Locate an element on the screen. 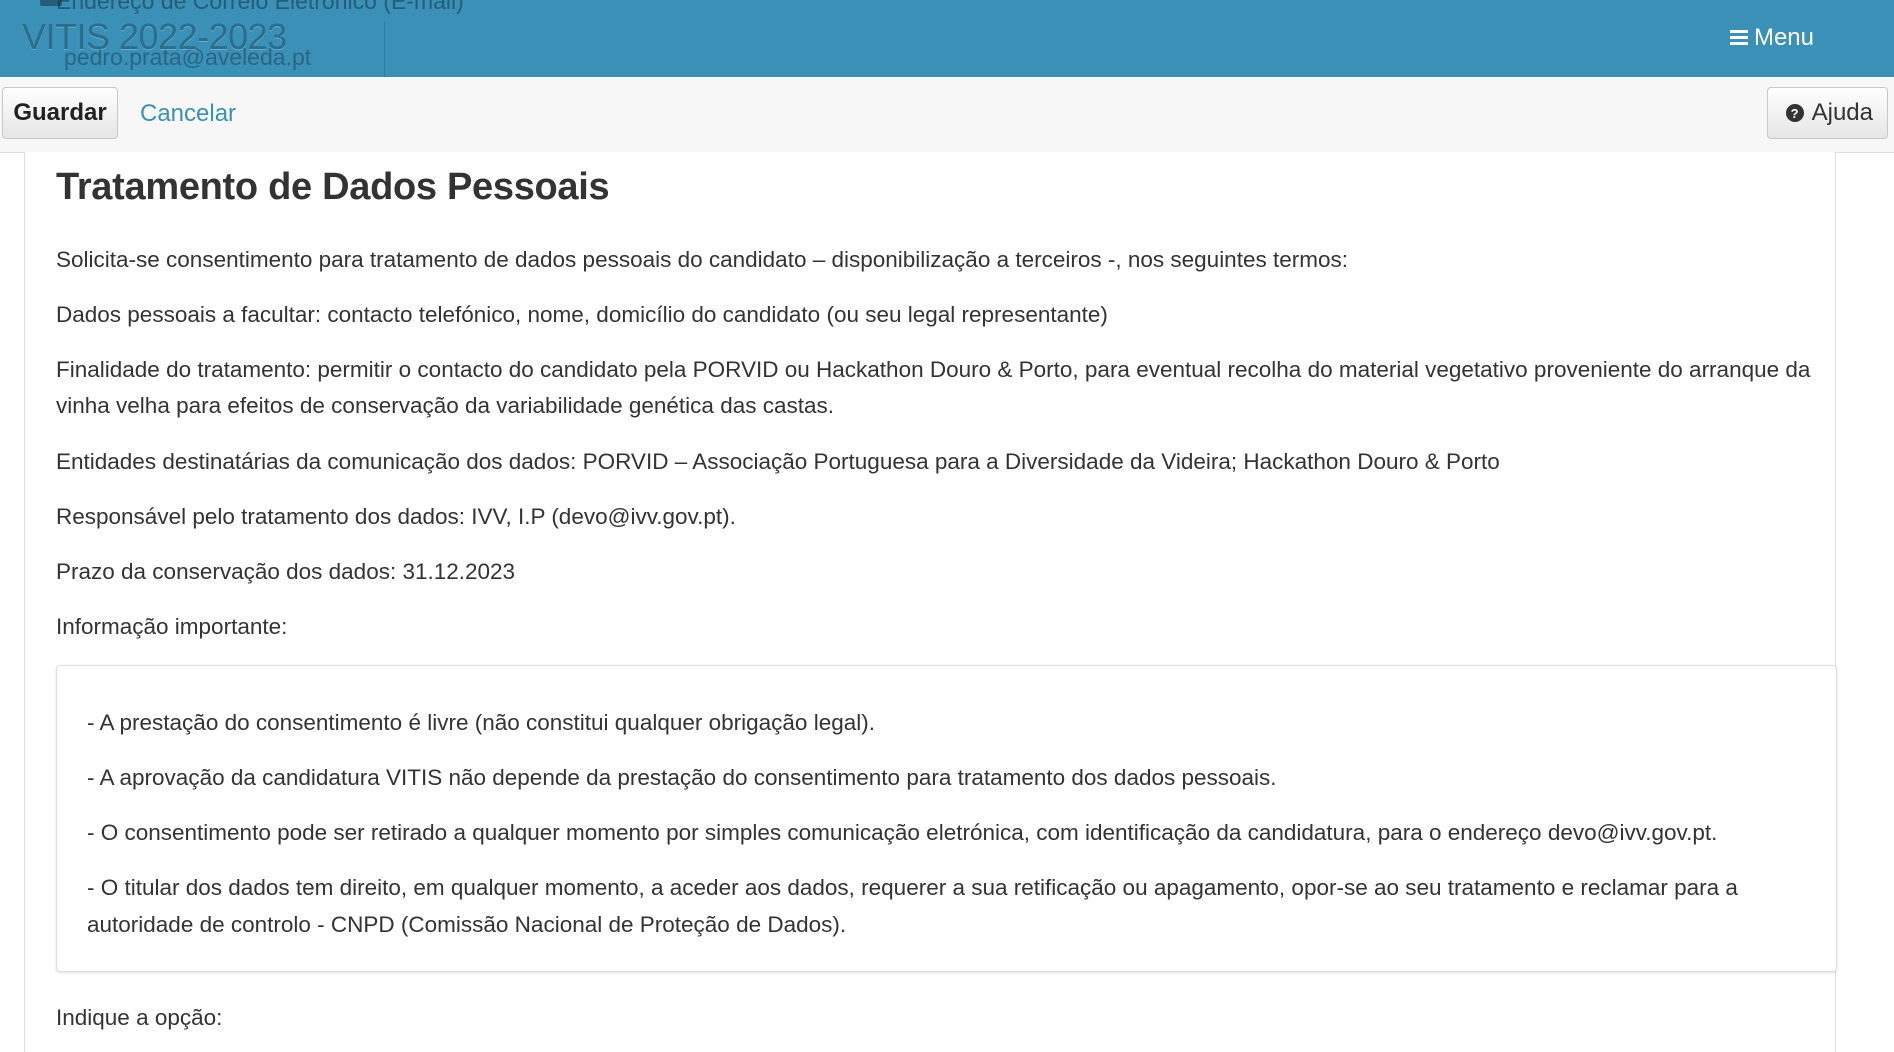  save-button: Guardar is located at coordinates (60, 113).